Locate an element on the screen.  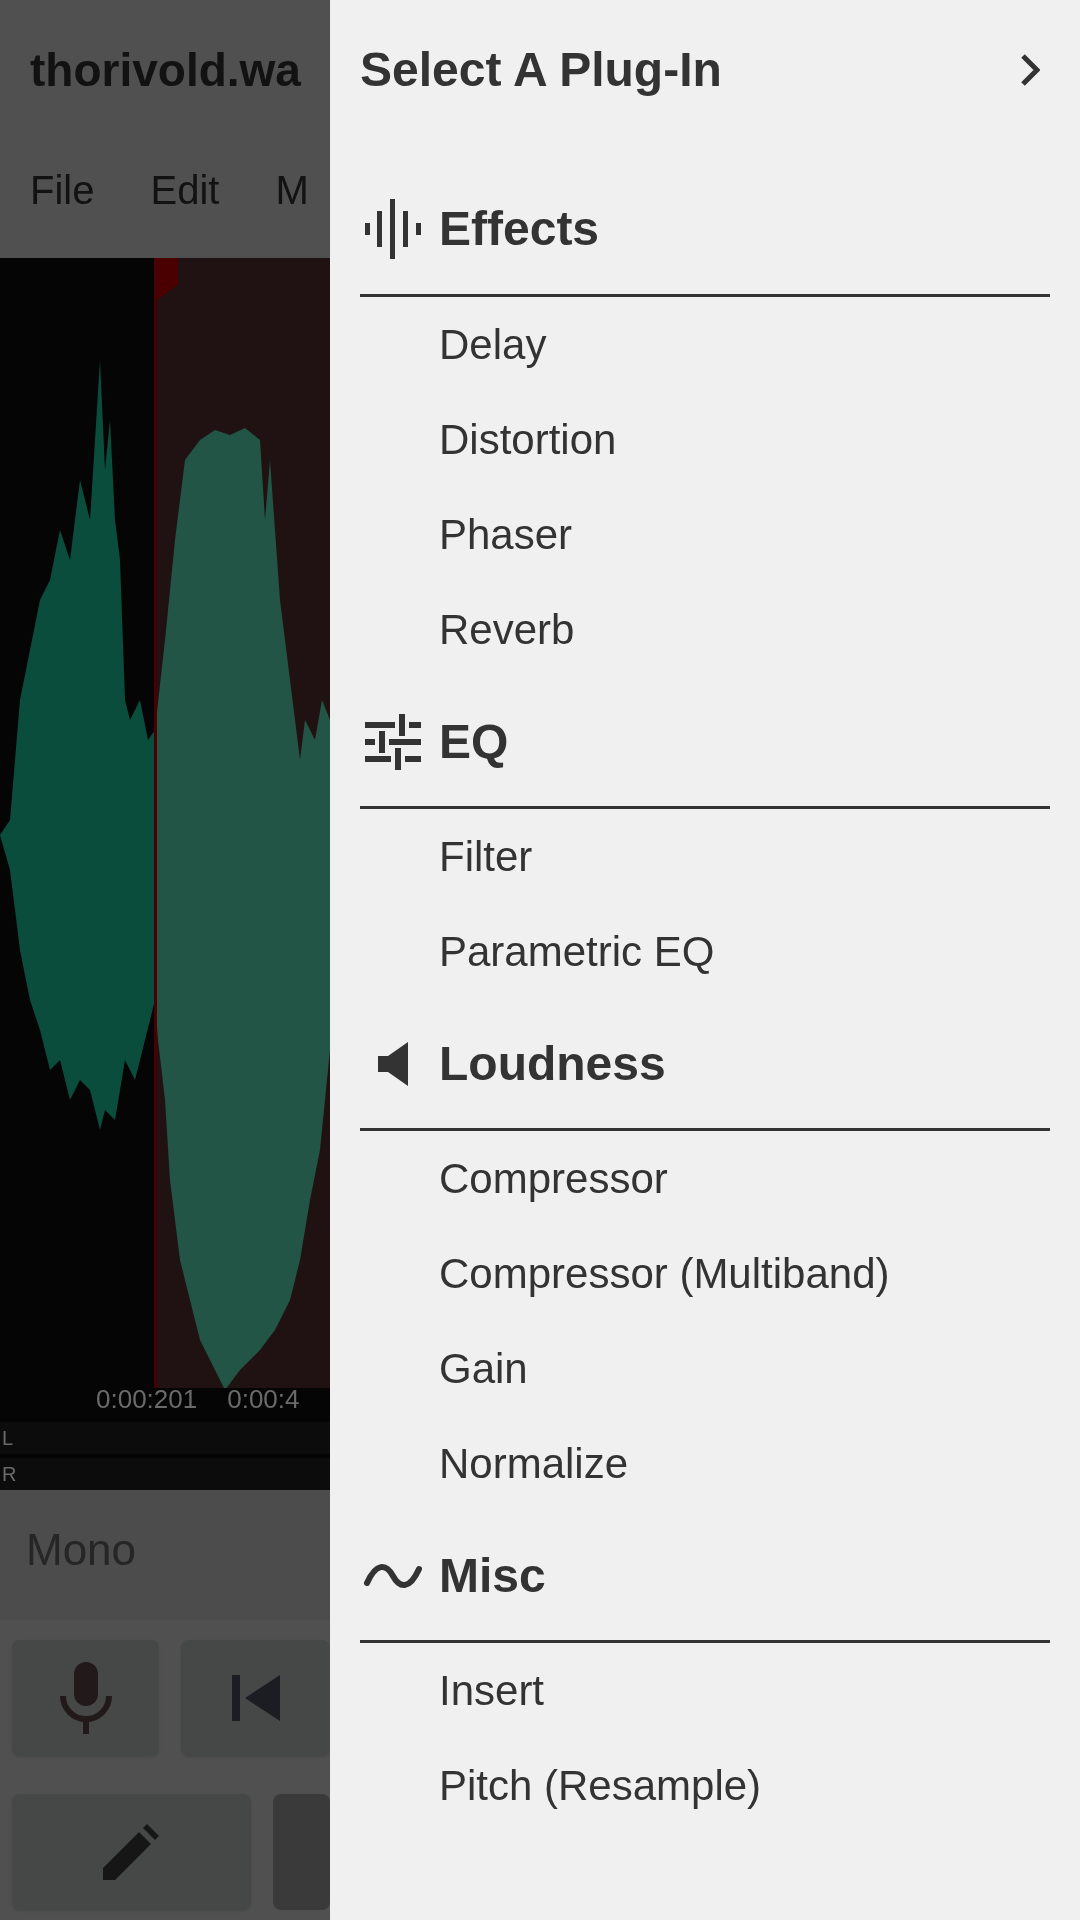
plugin-item: Distortion is located at coordinates (528, 439).